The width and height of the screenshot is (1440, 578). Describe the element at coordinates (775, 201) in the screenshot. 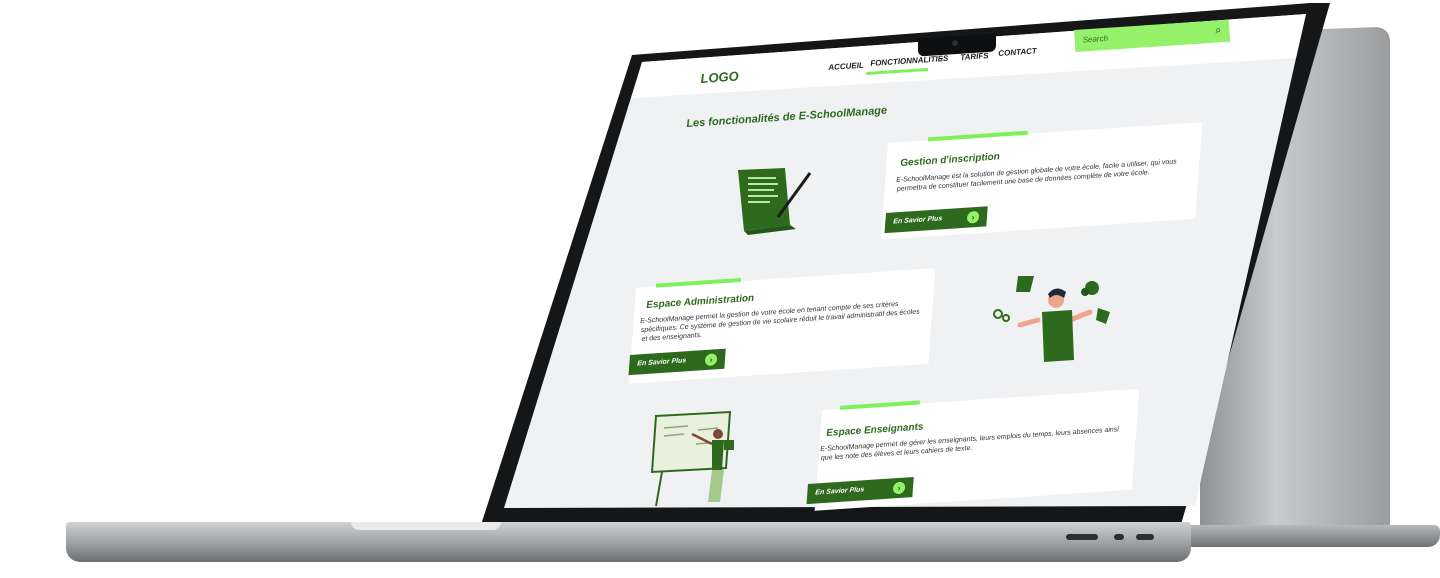

I see `document-illustration` at that location.